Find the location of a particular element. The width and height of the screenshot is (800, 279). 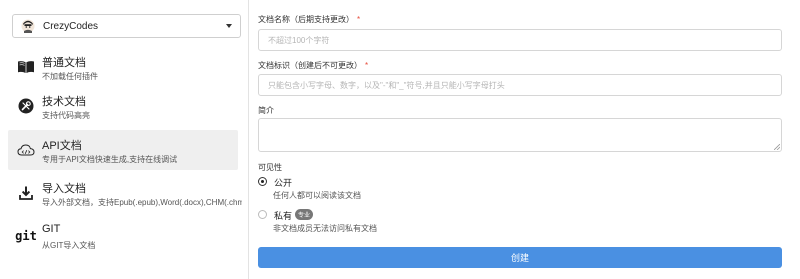

doc-name-label: 文档名称（后期支持更改） * is located at coordinates (309, 19).